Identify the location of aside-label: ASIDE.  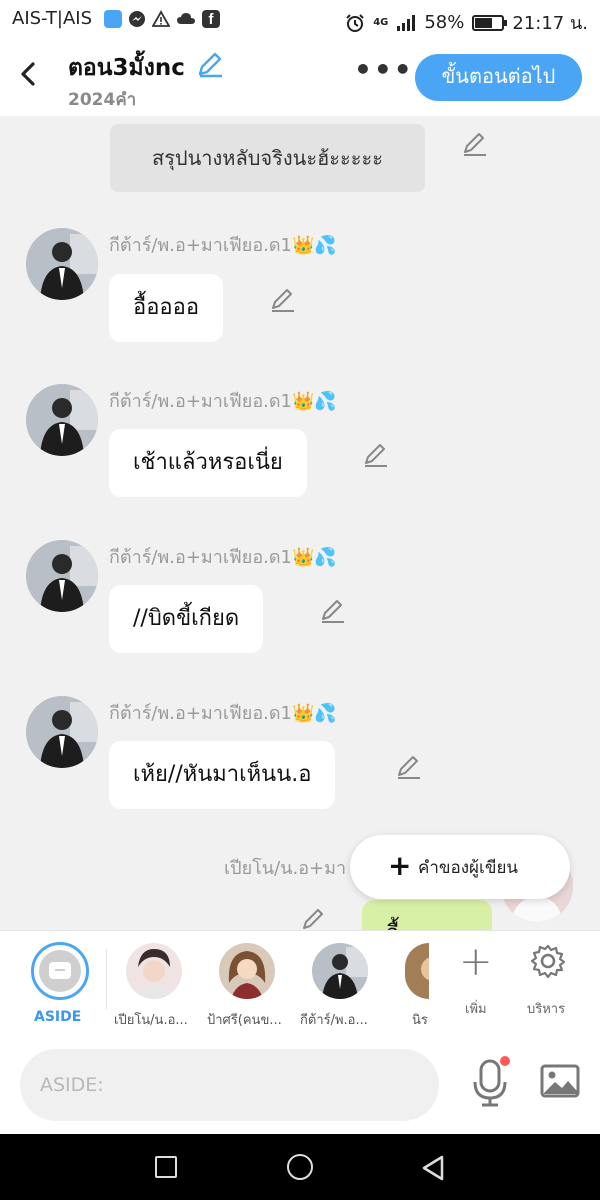
(58, 1017).